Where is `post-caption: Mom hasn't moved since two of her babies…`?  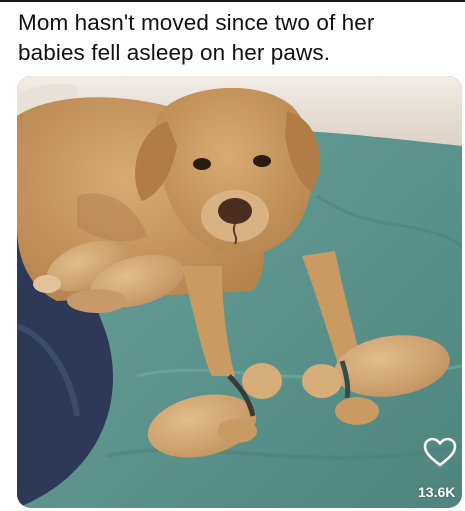 post-caption: Mom hasn't moved since two of her babies… is located at coordinates (238, 38).